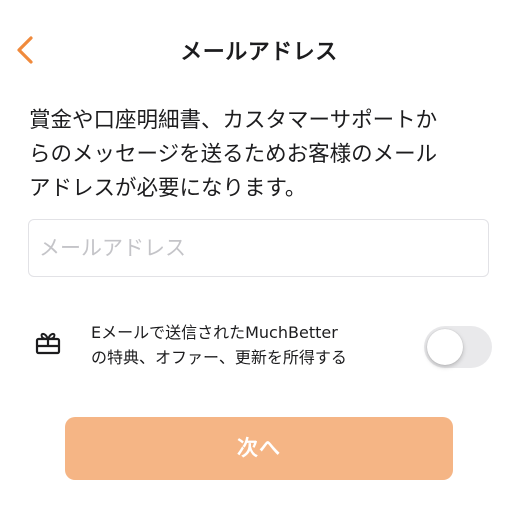  Describe the element at coordinates (168, 188) in the screenshot. I see `description-line: アドレスが必要になります。` at that location.